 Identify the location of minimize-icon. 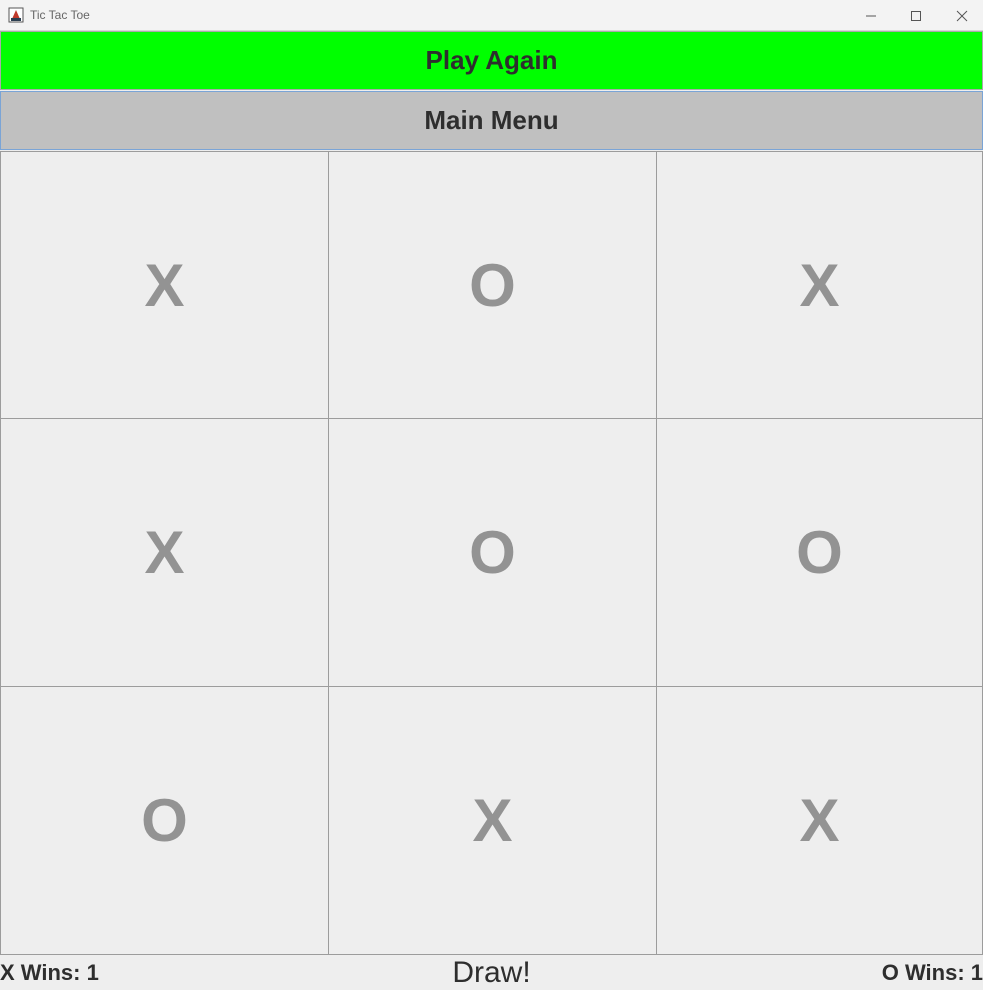
(871, 15).